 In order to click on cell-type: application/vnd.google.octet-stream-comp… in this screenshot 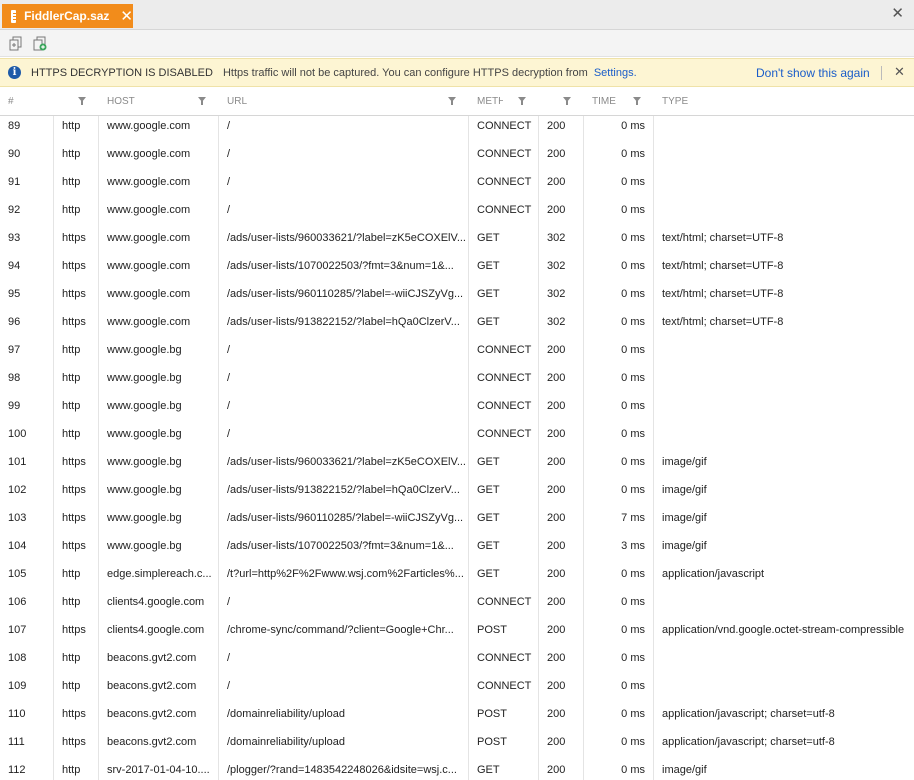, I will do `click(783, 630)`.